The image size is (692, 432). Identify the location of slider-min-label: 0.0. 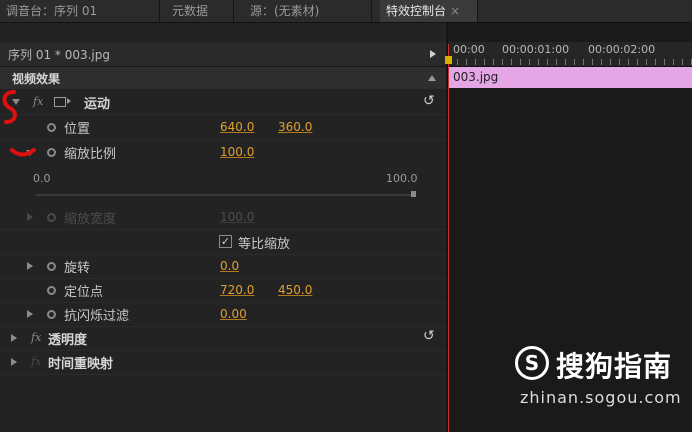
(42, 178).